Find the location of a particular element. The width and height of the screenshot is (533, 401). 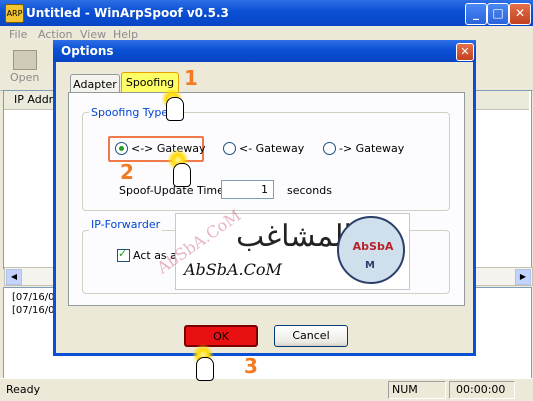

dialog-title: Options is located at coordinates (87, 51).